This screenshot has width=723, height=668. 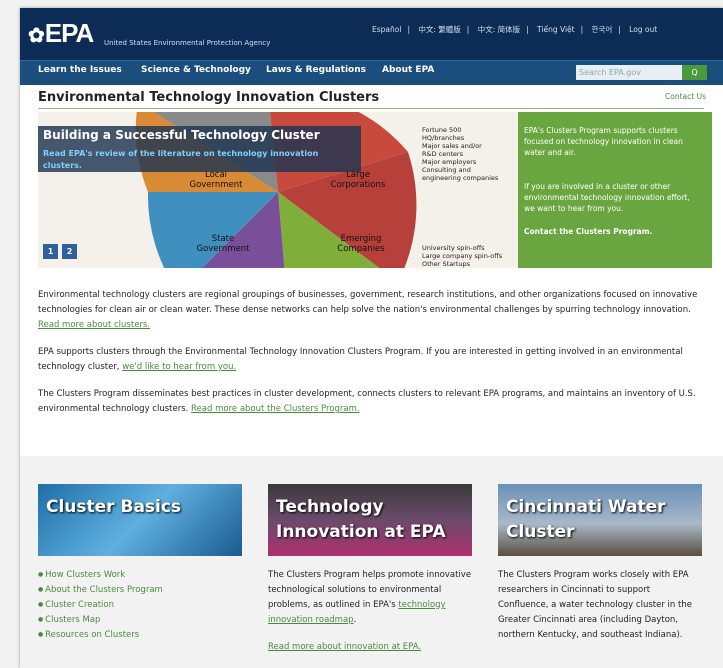 I want to click on read-more-clusters-link: Read more about clusters., so click(x=94, y=325).